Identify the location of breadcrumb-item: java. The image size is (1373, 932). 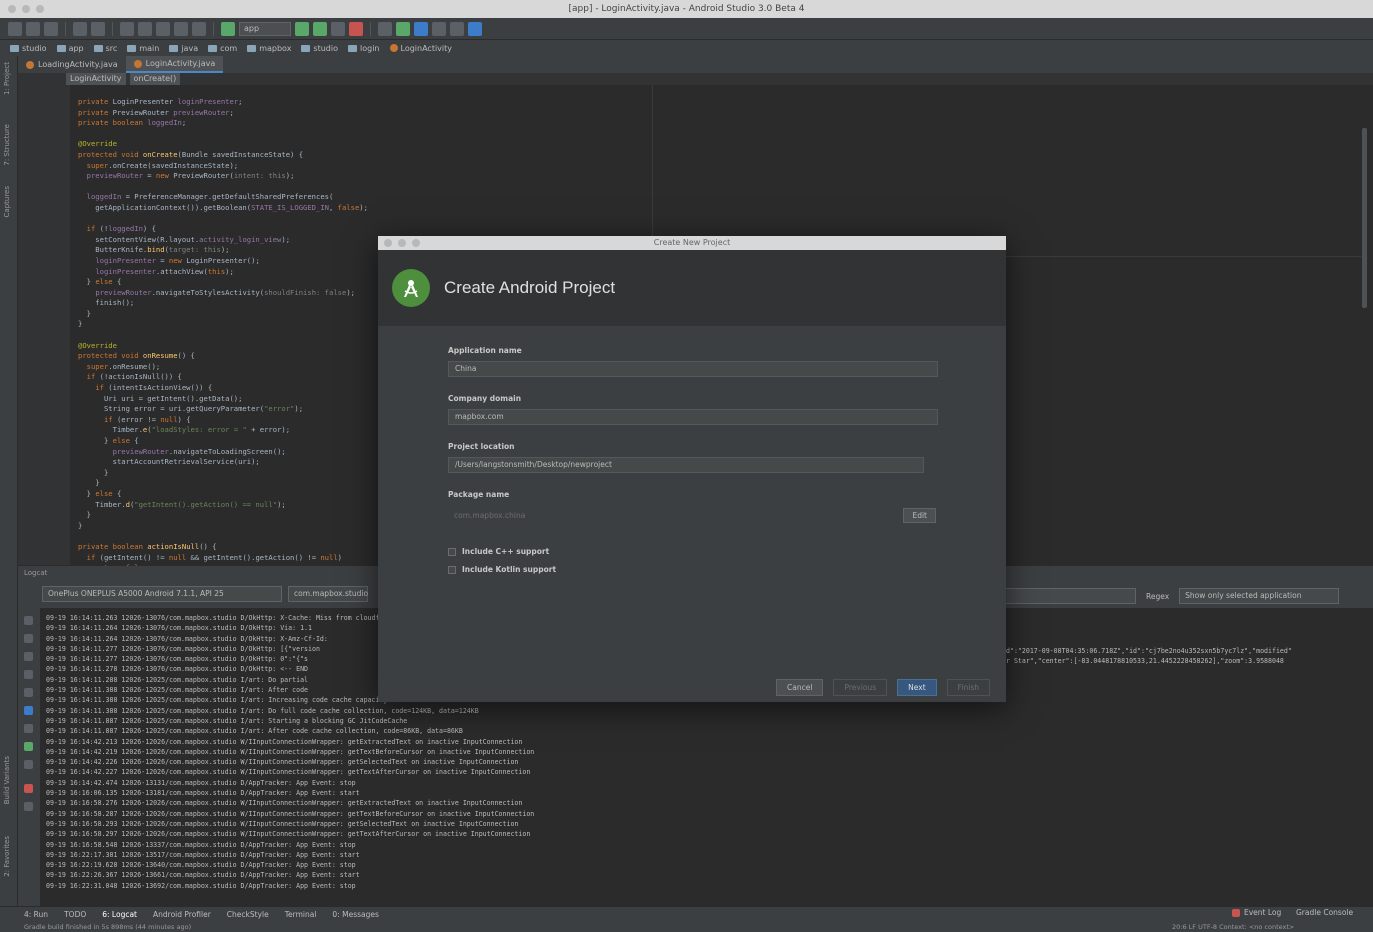
(183, 48).